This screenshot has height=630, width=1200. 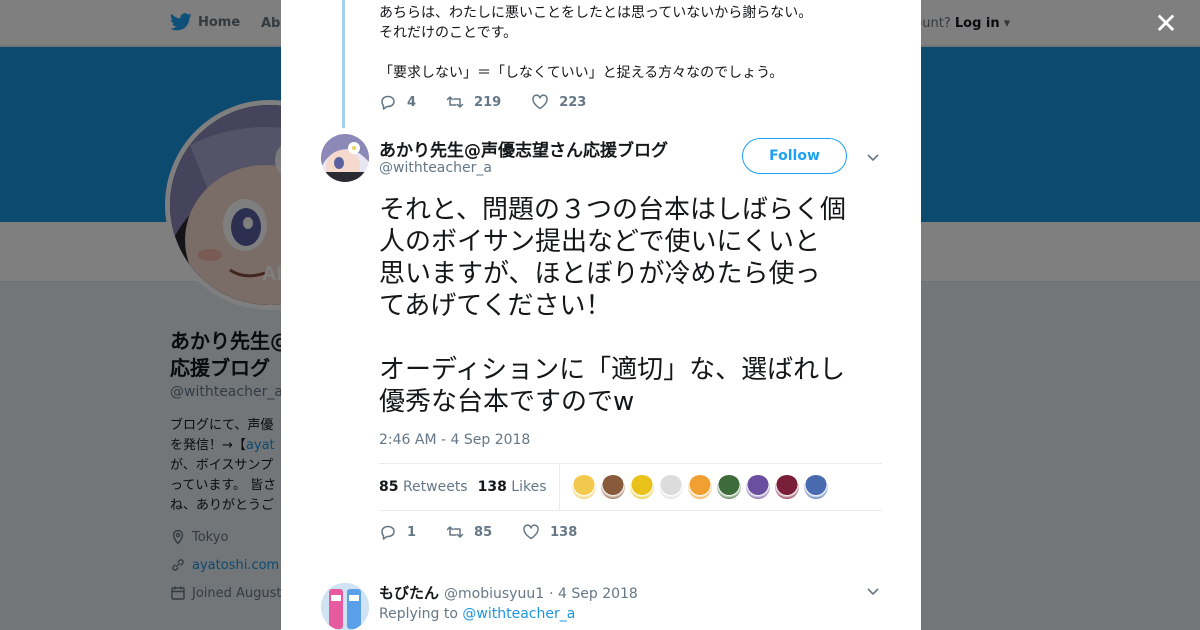 What do you see at coordinates (529, 487) in the screenshot?
I see `likes-stat-label: Likes` at bounding box center [529, 487].